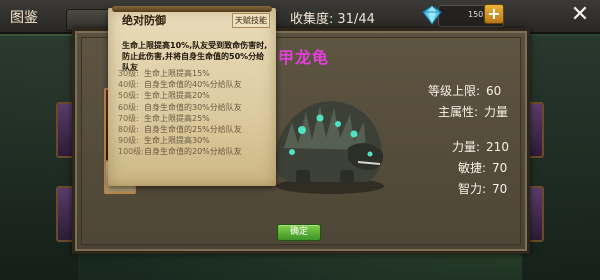 This screenshot has width=600, height=280. I want to click on skill-level-effect: 自身生命值的25%分给队友, so click(193, 130).